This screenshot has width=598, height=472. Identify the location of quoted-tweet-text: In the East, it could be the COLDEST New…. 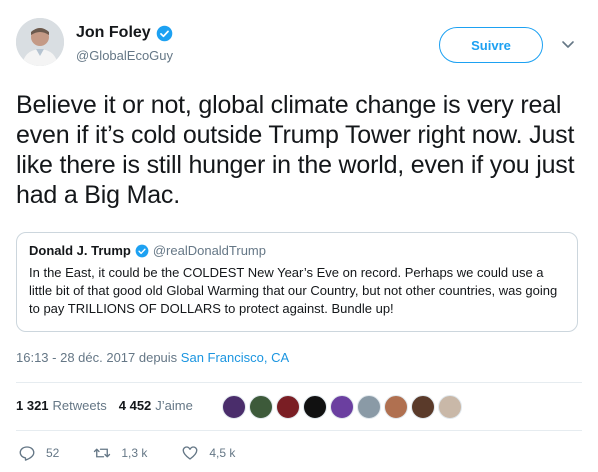
(293, 290).